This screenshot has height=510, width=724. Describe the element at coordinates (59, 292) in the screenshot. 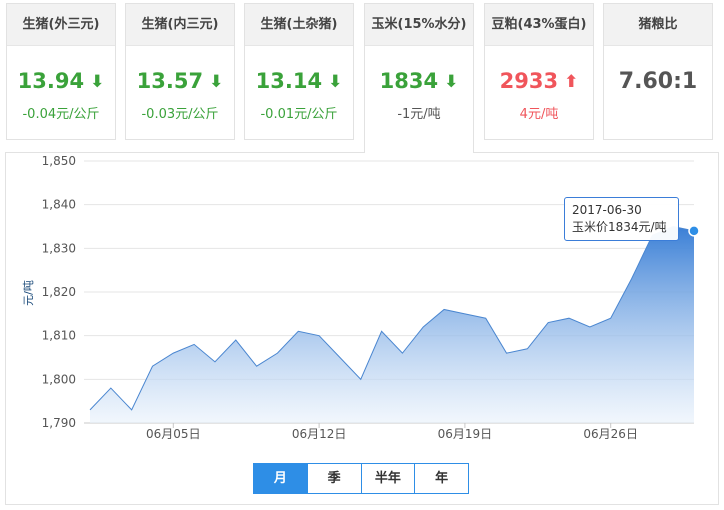

I see `y-tick-label: 1,820` at that location.